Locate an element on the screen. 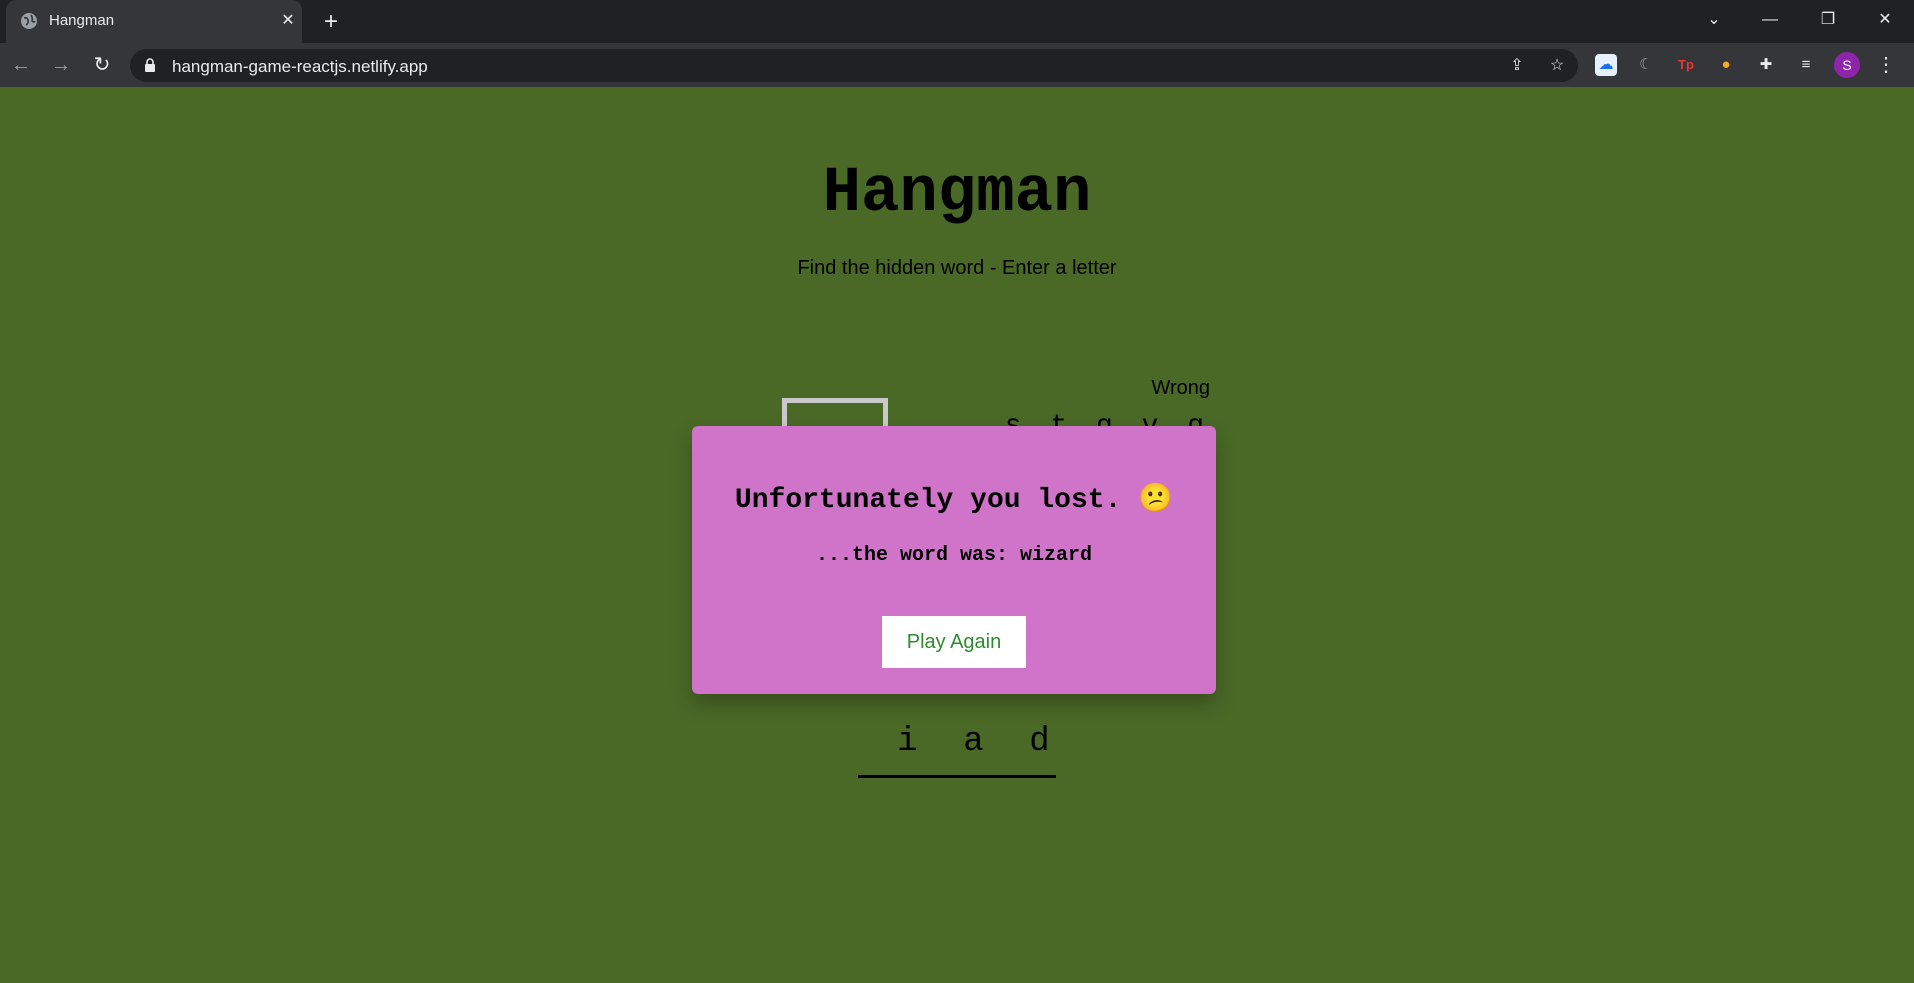  profile-avatar: S is located at coordinates (1847, 65).